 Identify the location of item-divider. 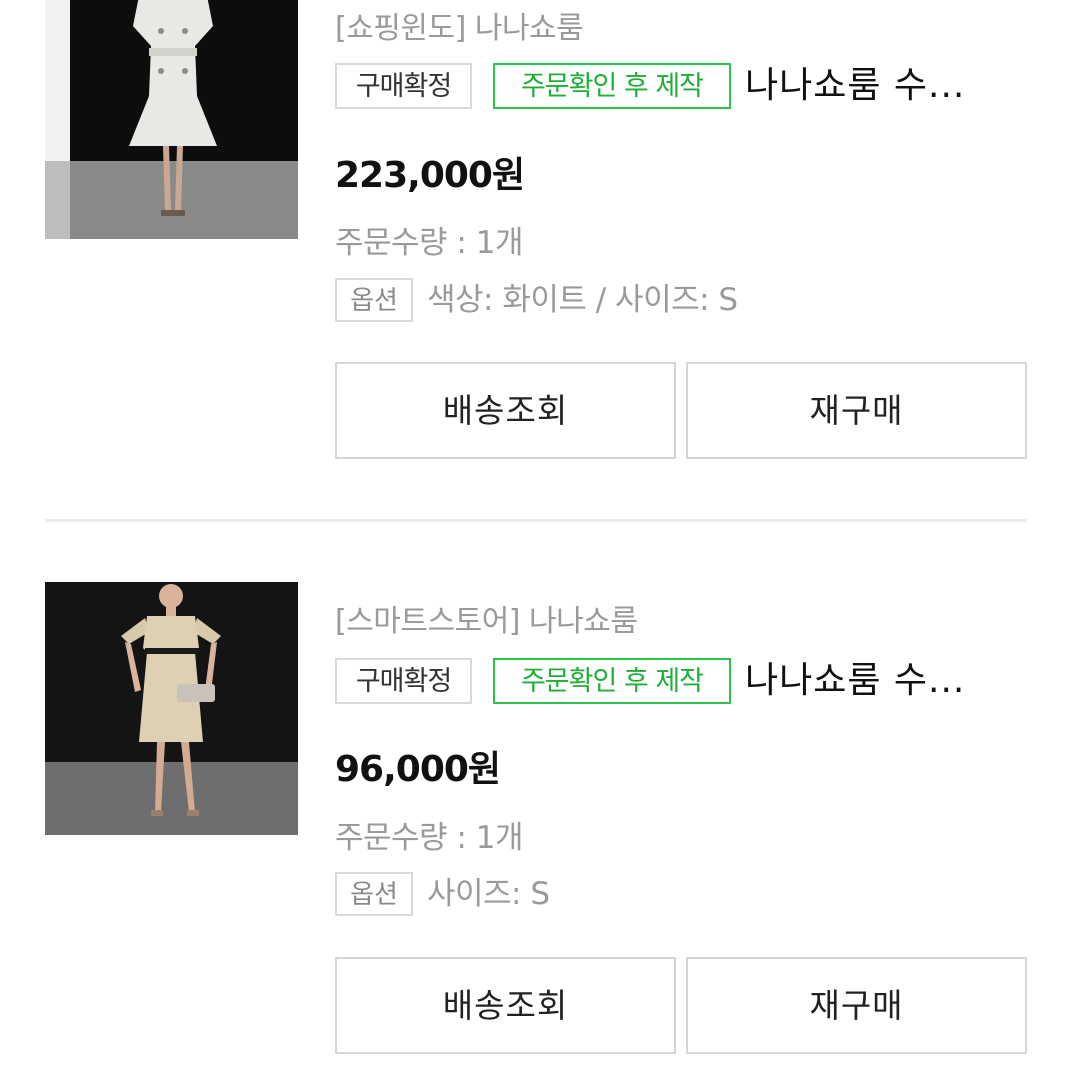
(536, 520).